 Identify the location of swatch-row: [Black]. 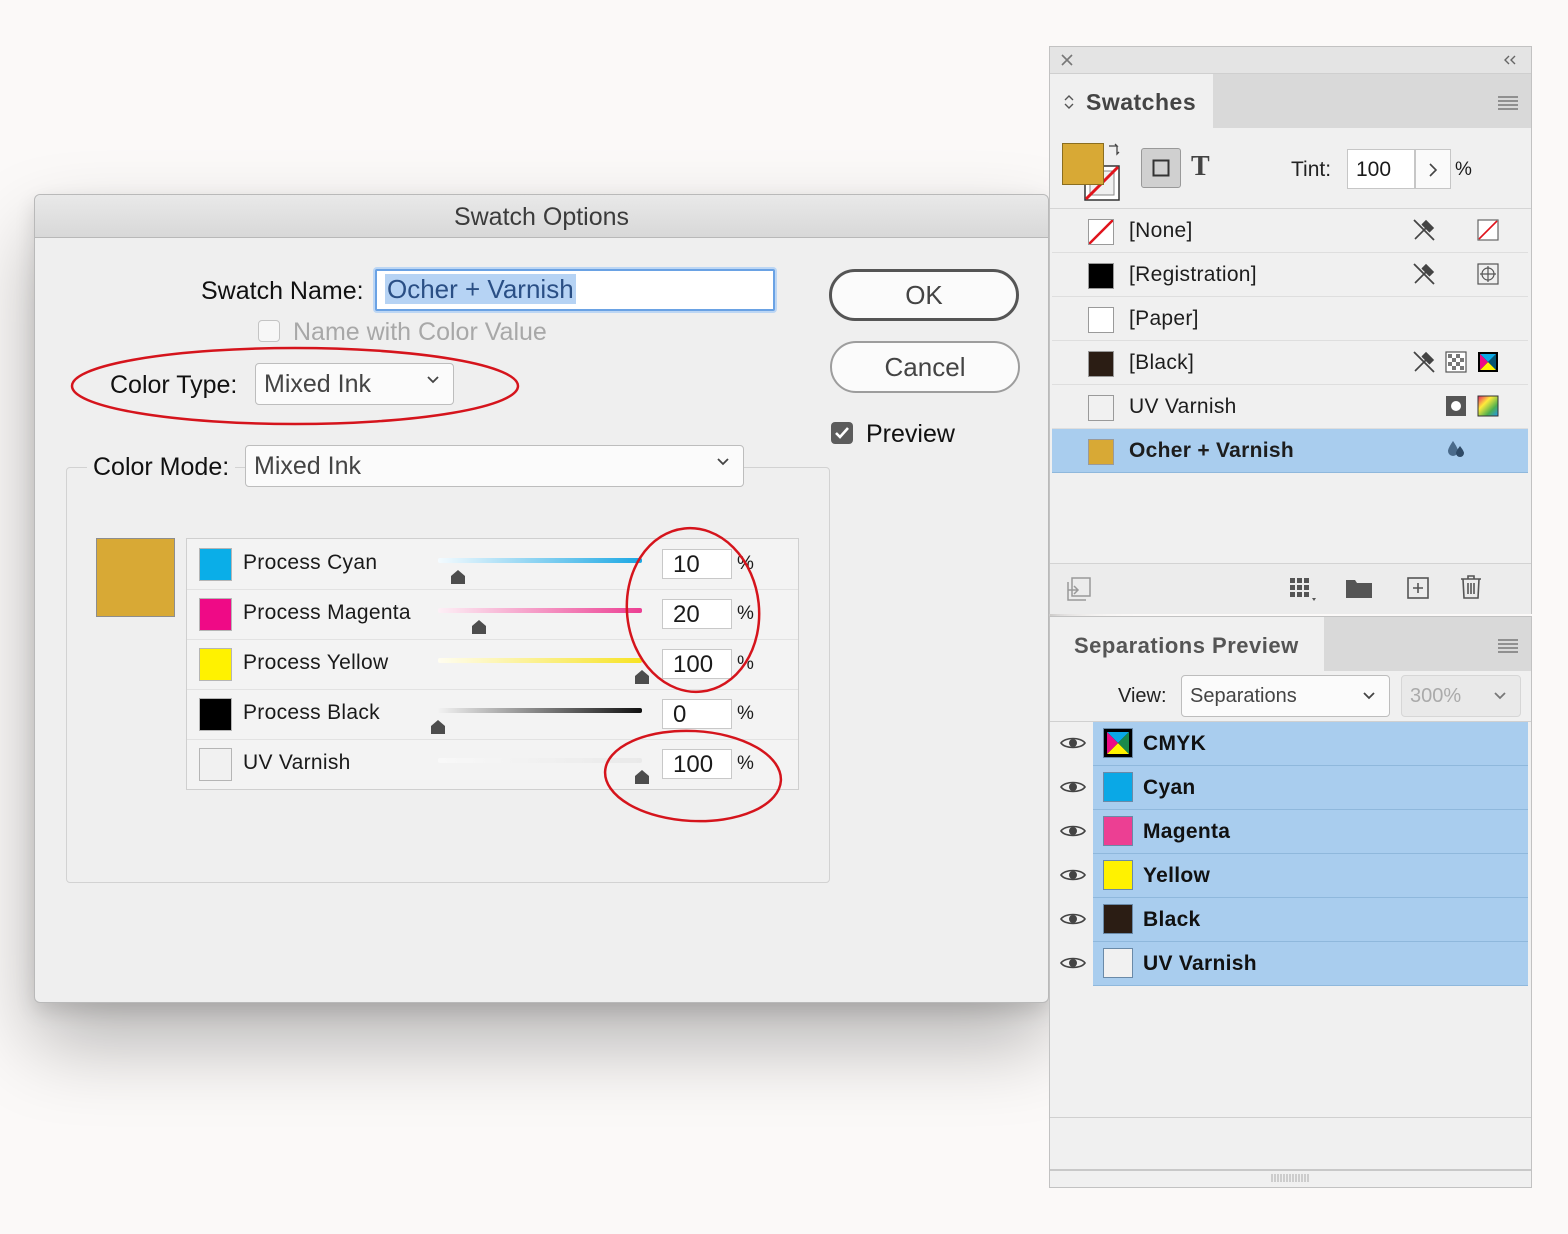
(1290, 363).